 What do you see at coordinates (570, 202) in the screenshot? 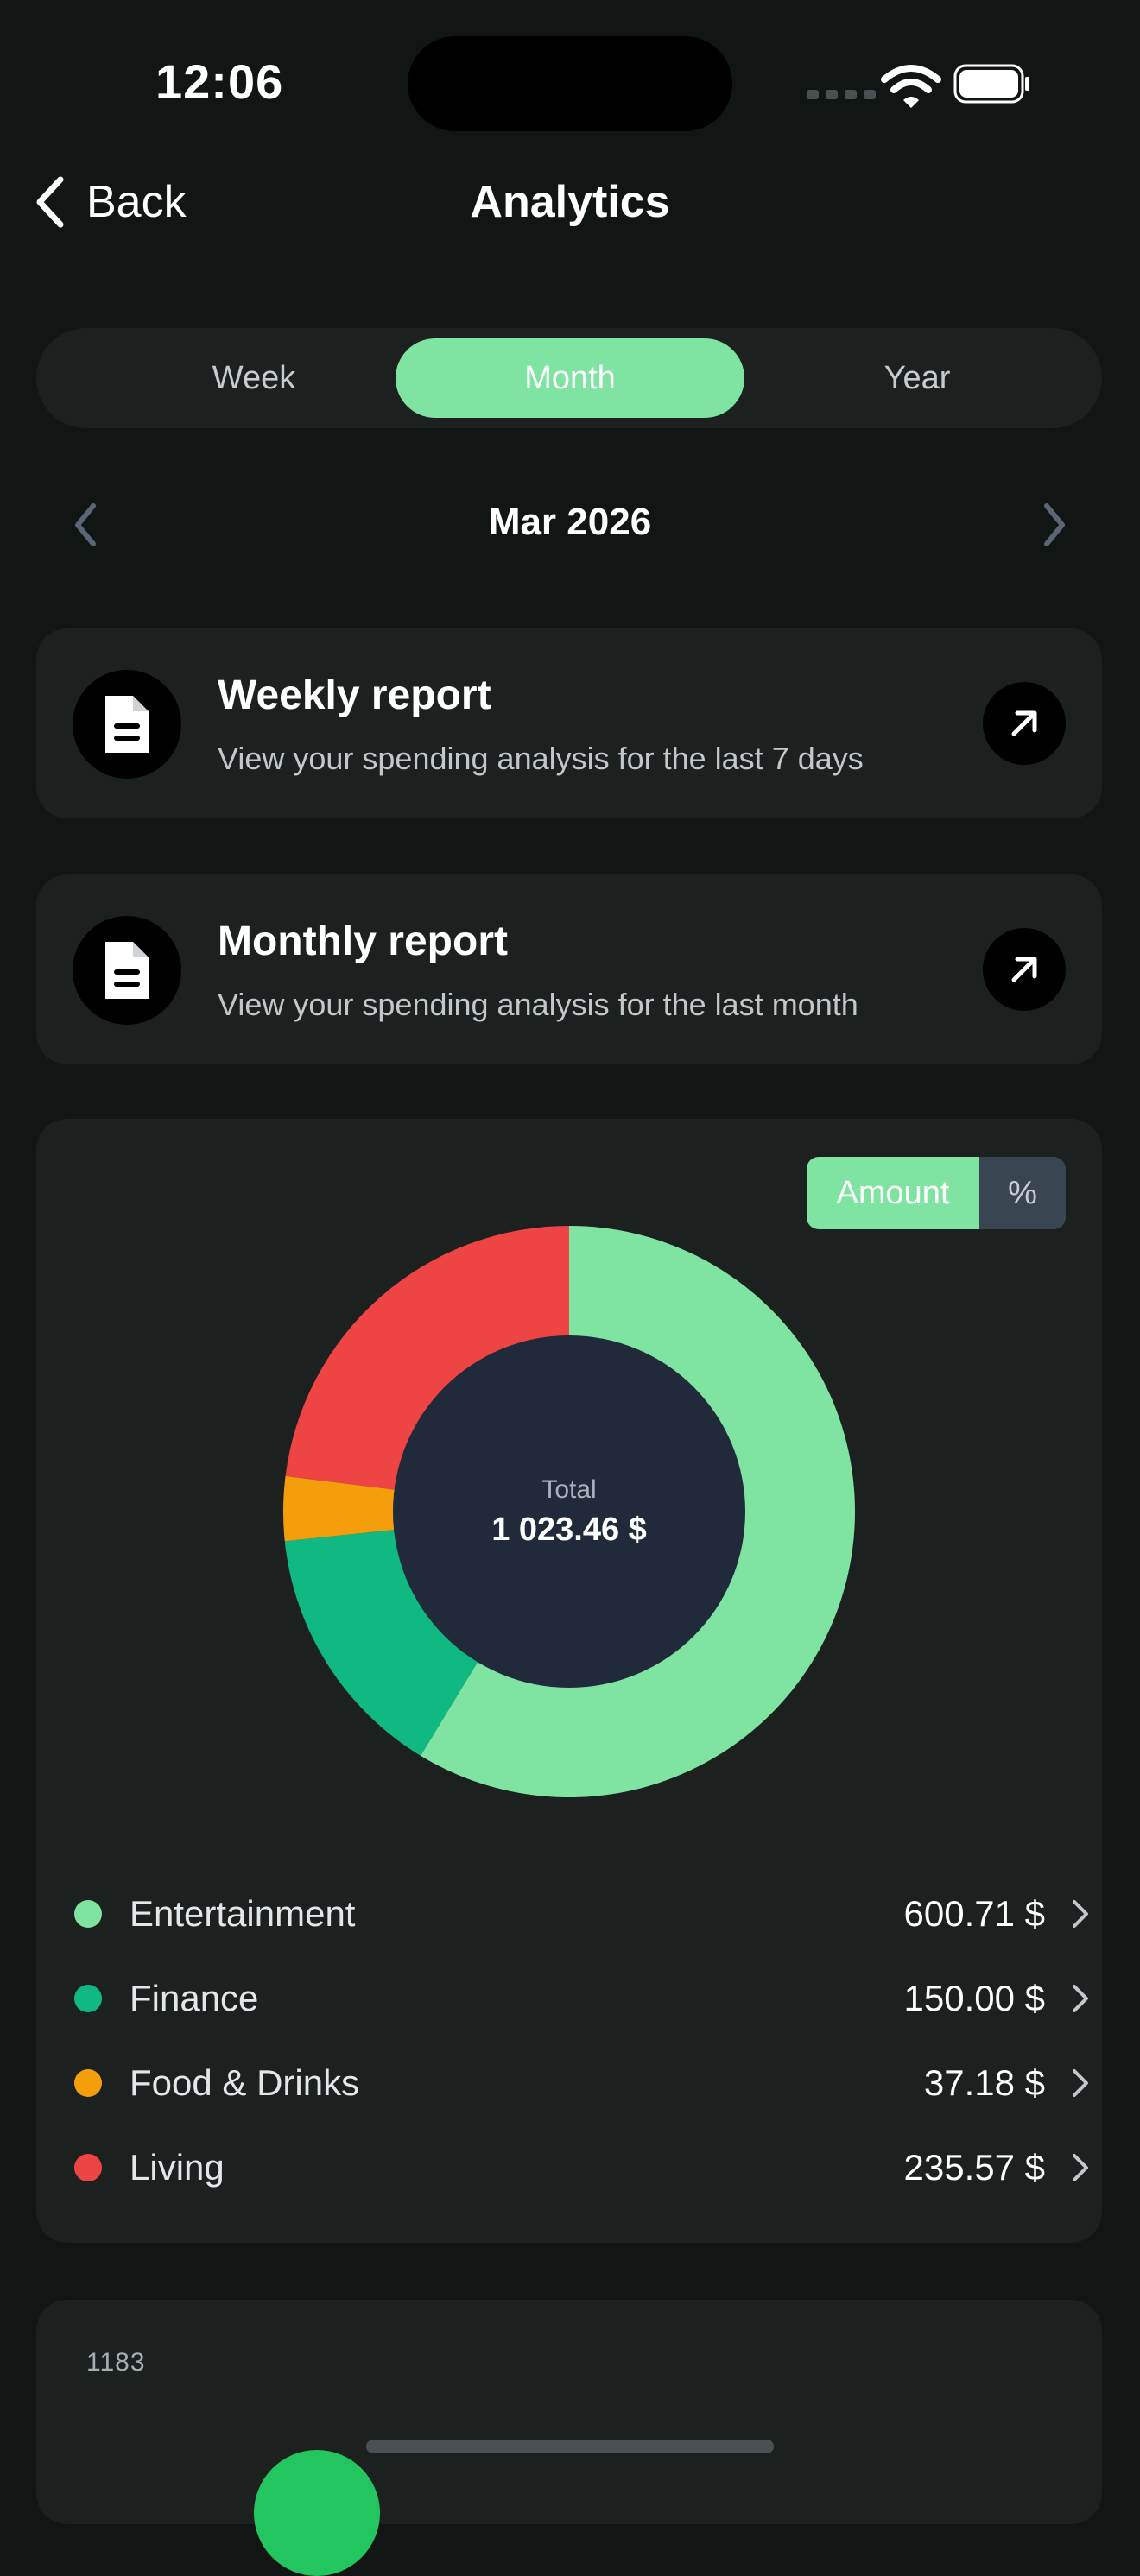
I see `page-title: Analytics` at bounding box center [570, 202].